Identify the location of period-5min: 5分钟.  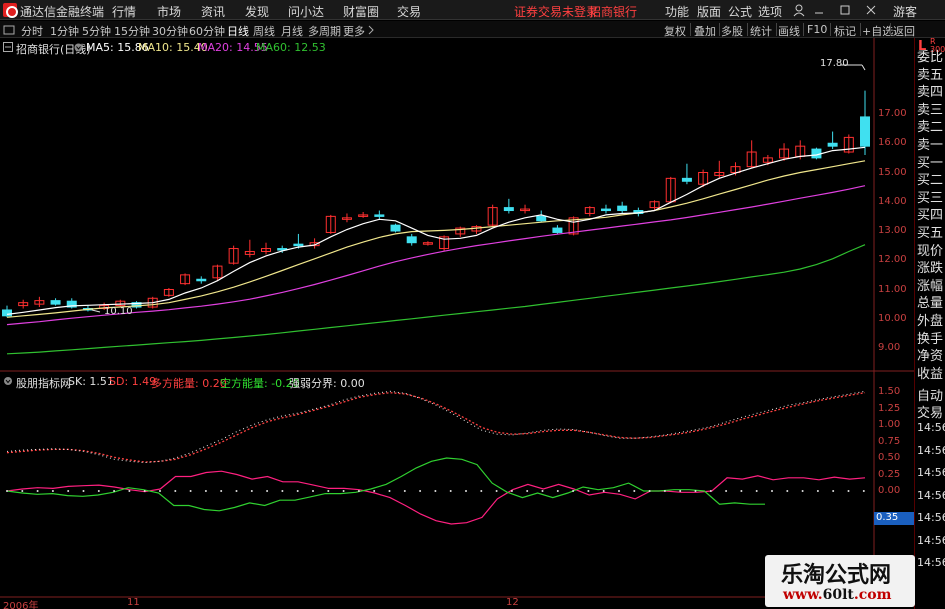
(96, 31).